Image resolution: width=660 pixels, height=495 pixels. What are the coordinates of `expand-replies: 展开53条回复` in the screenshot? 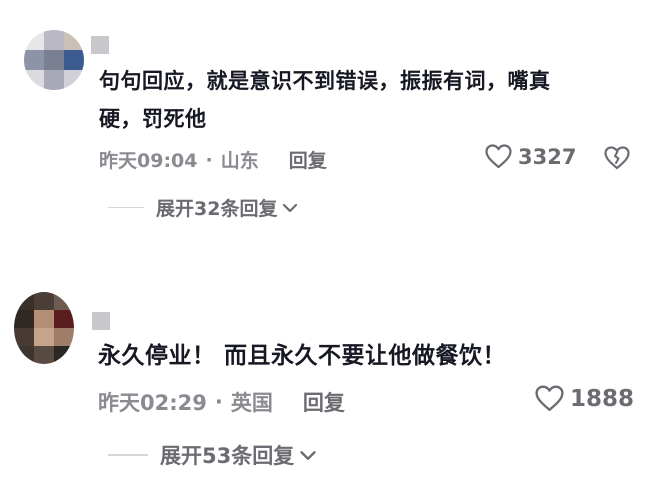 It's located at (212, 455).